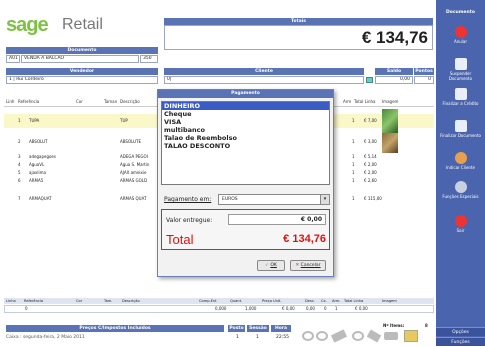  What do you see at coordinates (19, 141) in the screenshot?
I see `row-linh: 2` at bounding box center [19, 141].